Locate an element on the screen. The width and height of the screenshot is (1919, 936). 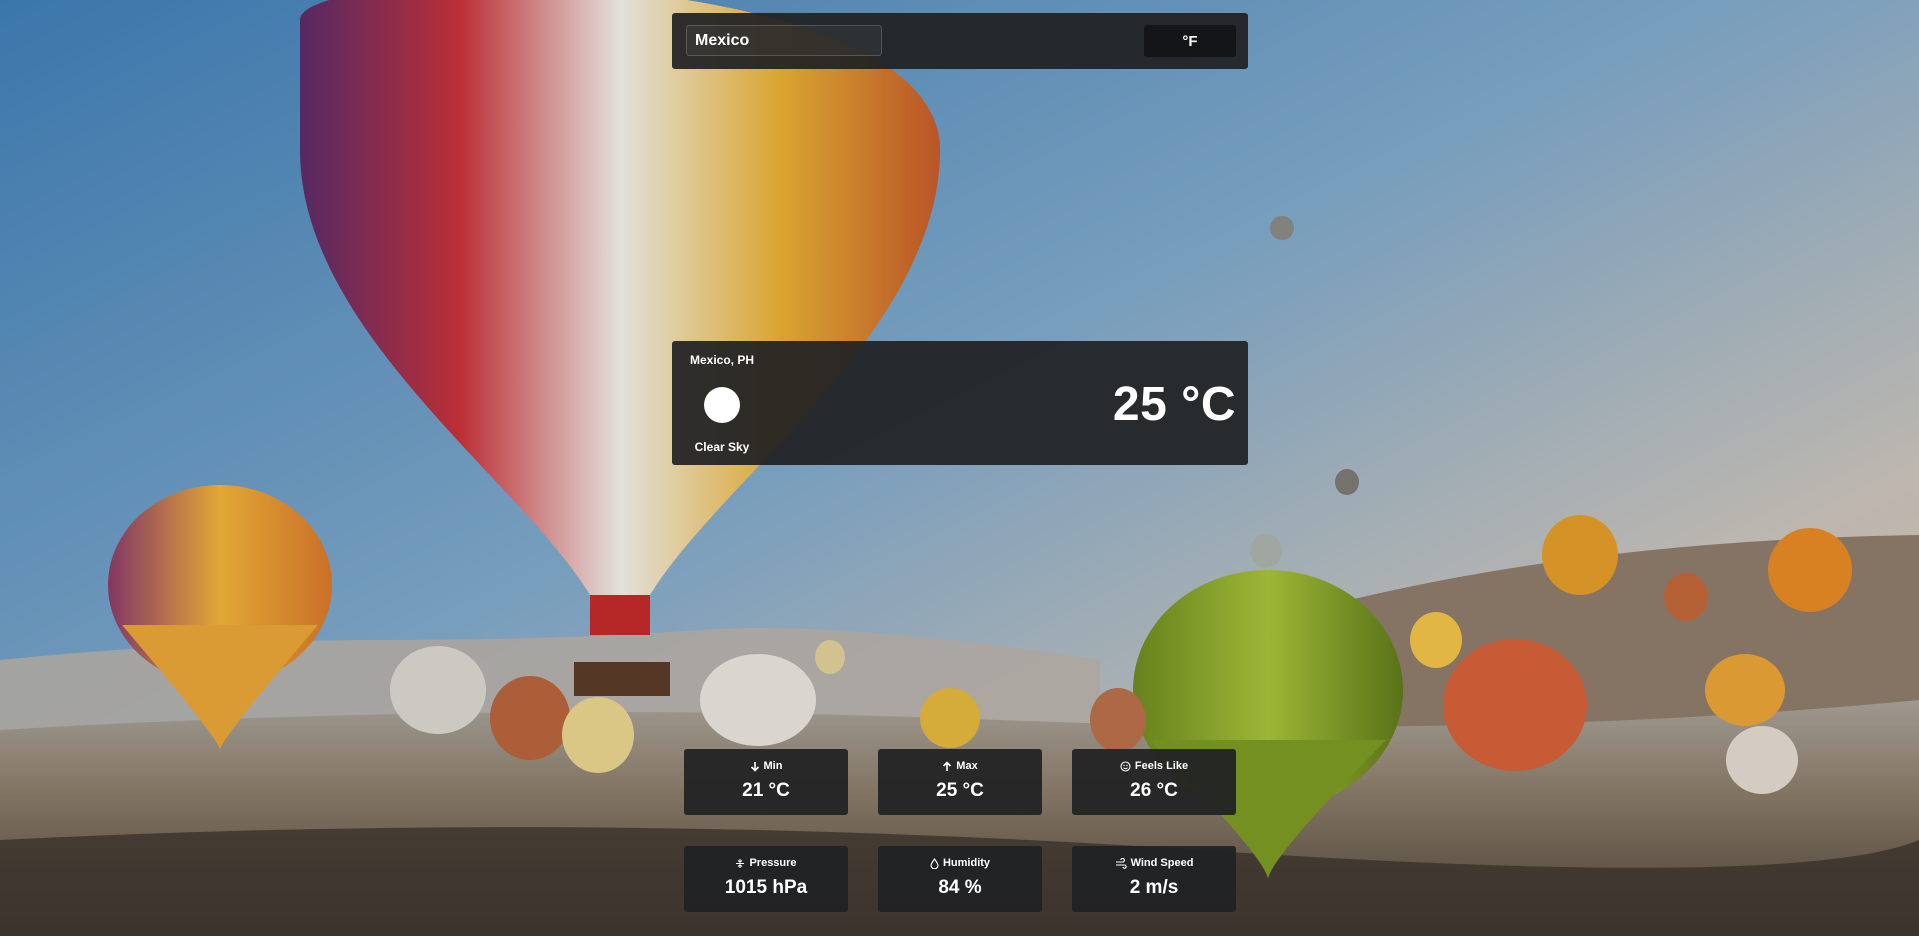
pressure-value: 1015 hPa is located at coordinates (766, 887).